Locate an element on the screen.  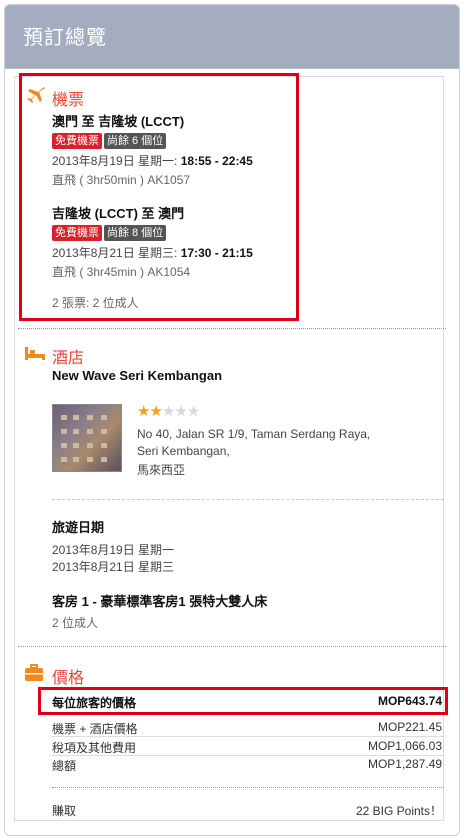
plane-icon is located at coordinates (36, 95).